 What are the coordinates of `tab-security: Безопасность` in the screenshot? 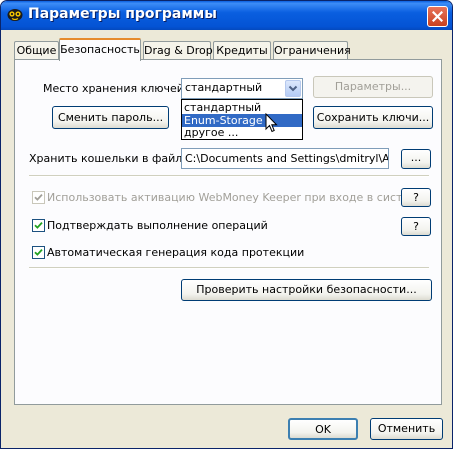 It's located at (100, 49).